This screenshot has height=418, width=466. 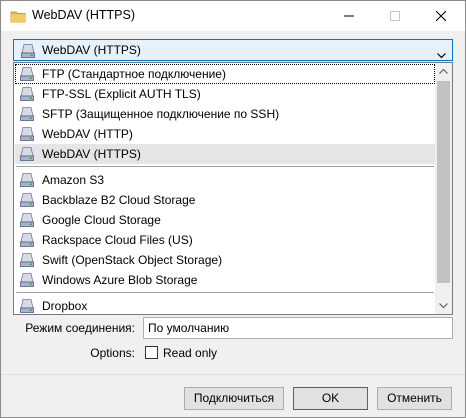 What do you see at coordinates (132, 260) in the screenshot?
I see `protocol-list-item-label: Swift (OpenStack Object Storage)` at bounding box center [132, 260].